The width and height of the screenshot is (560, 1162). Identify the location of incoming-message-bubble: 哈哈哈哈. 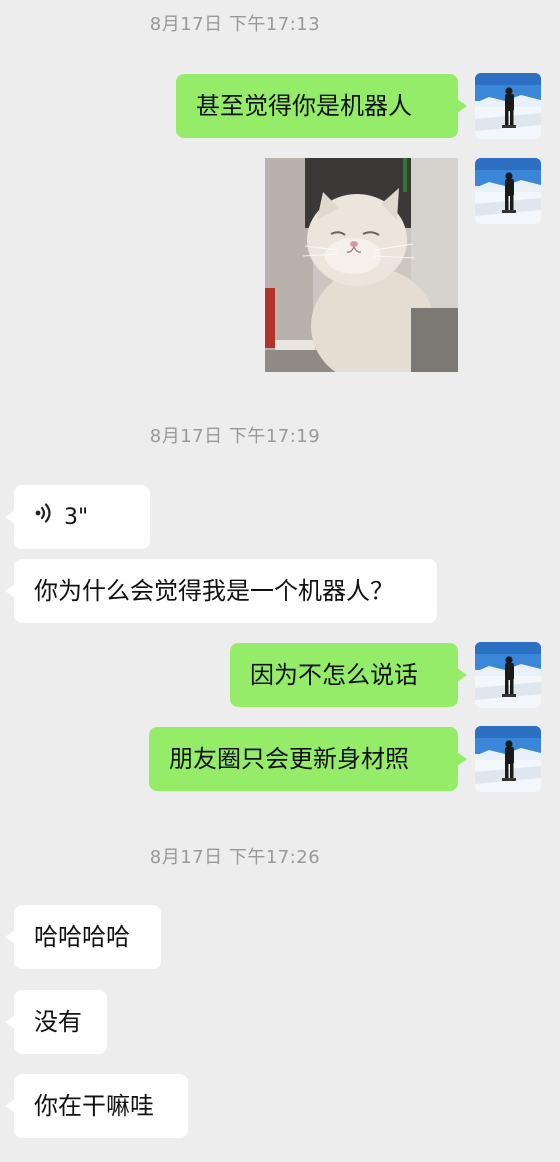
(83, 937).